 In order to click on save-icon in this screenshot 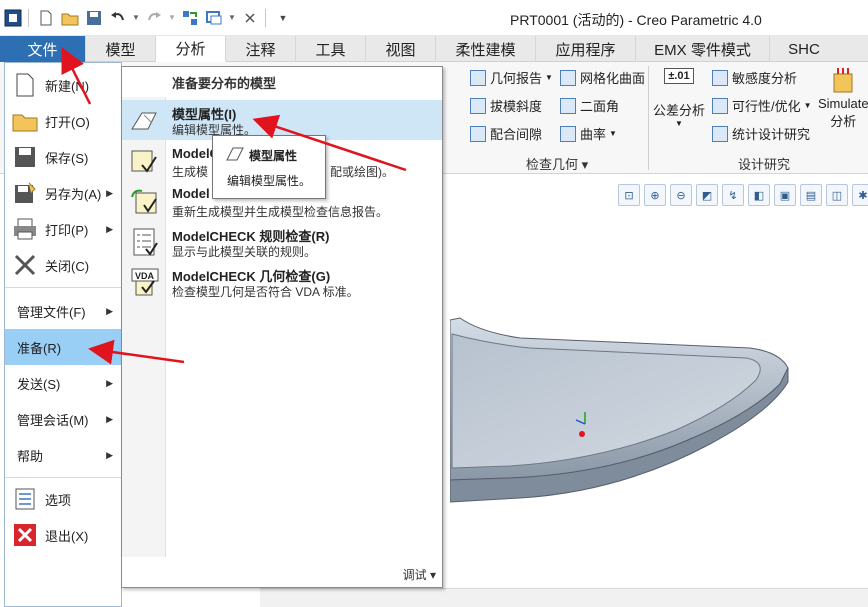, I will do `click(94, 18)`.